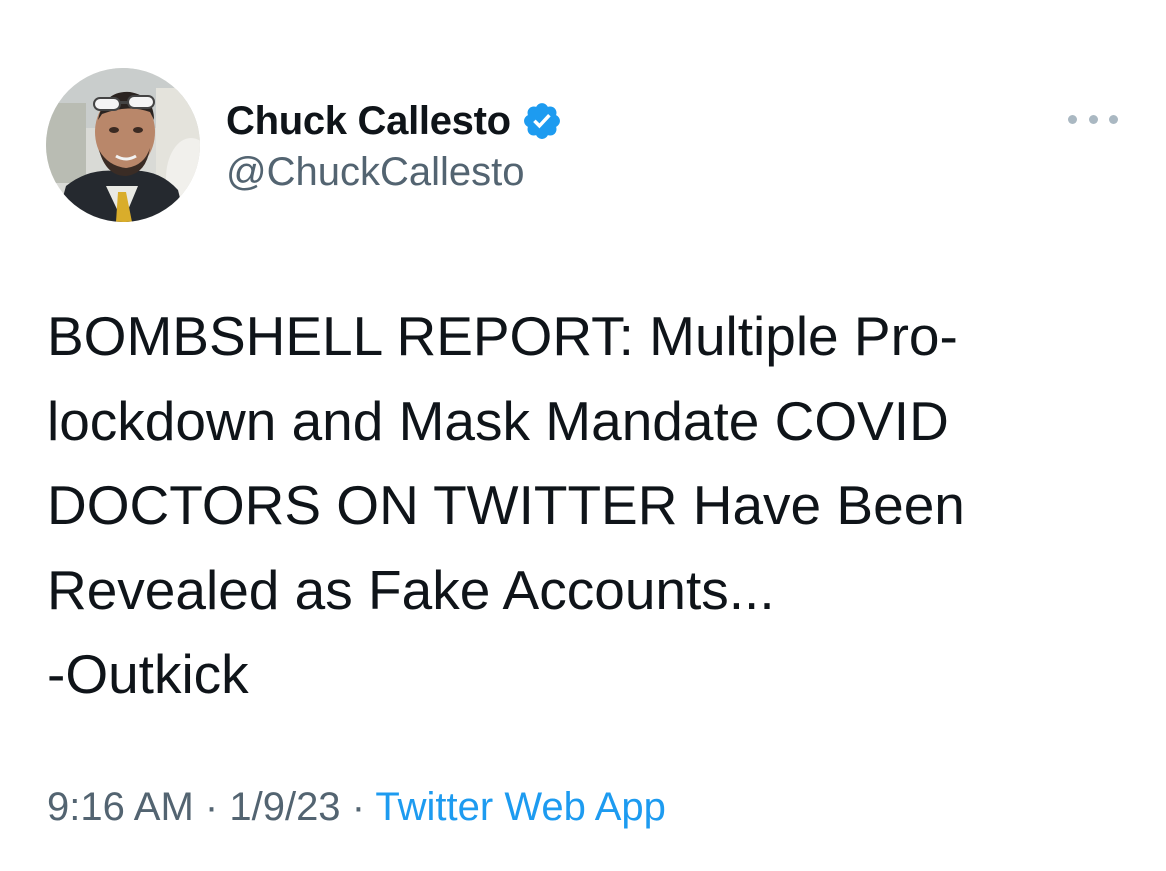 This screenshot has width=1166, height=871. What do you see at coordinates (375, 172) in the screenshot?
I see `author-handle: @ChuckCallesto` at bounding box center [375, 172].